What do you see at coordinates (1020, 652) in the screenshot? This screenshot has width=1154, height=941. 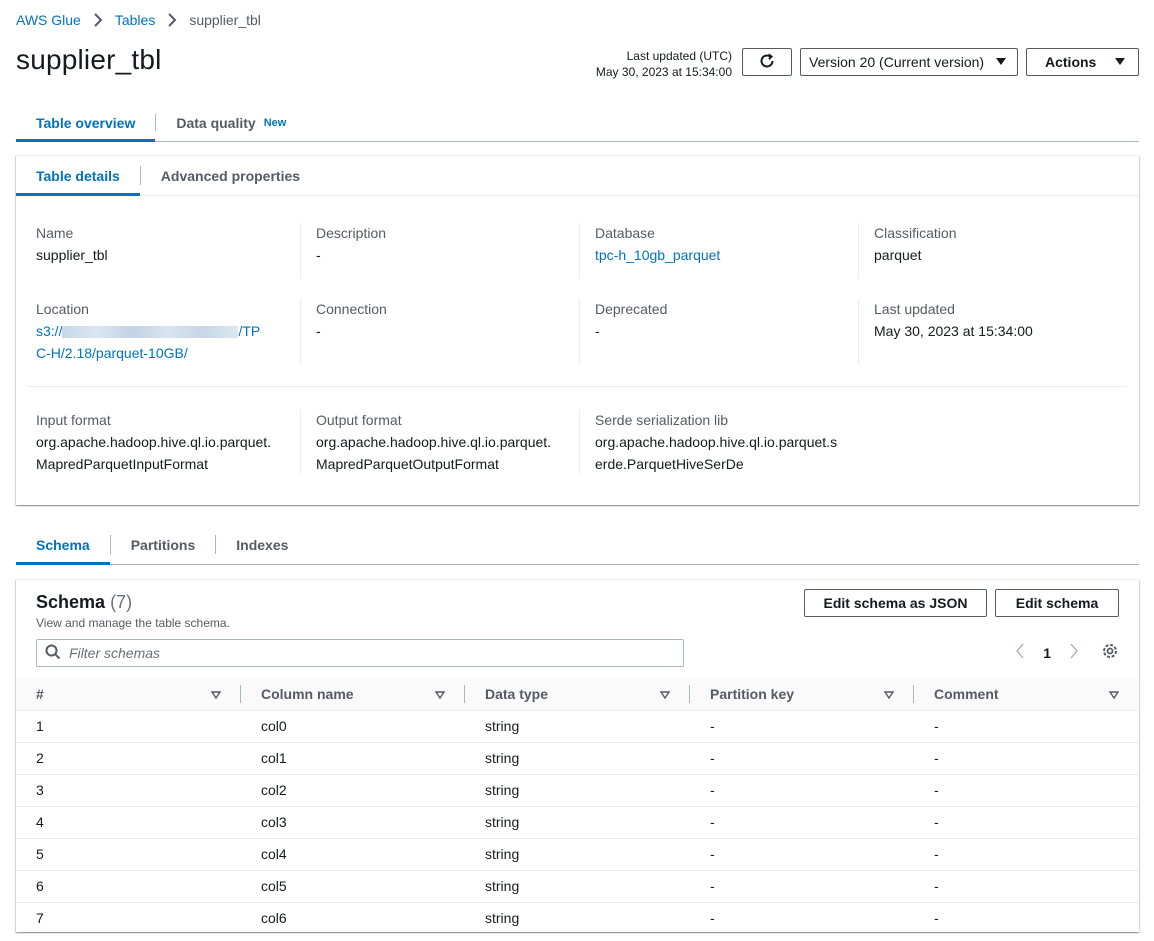 I see `chevron-left-icon` at bounding box center [1020, 652].